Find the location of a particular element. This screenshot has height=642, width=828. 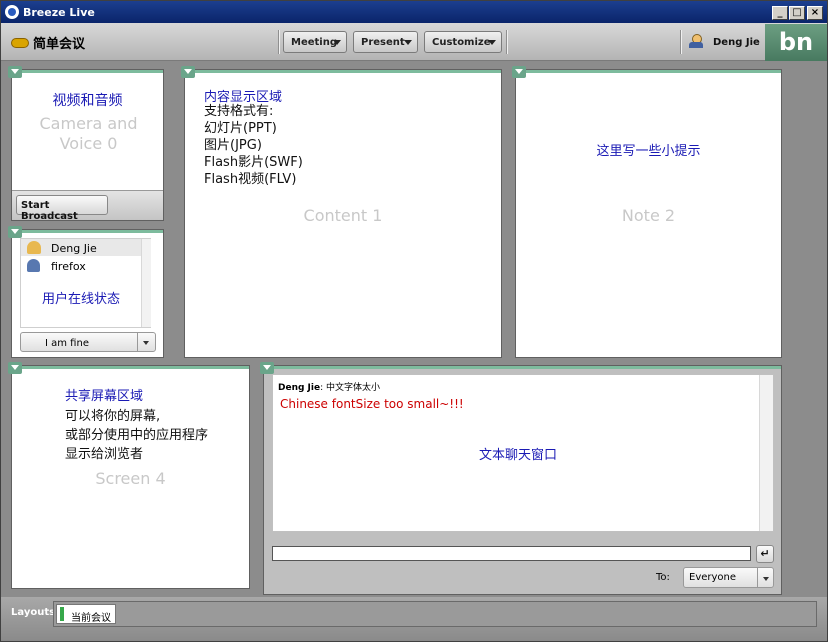

screen-line: 显示给浏览者 is located at coordinates (104, 454).